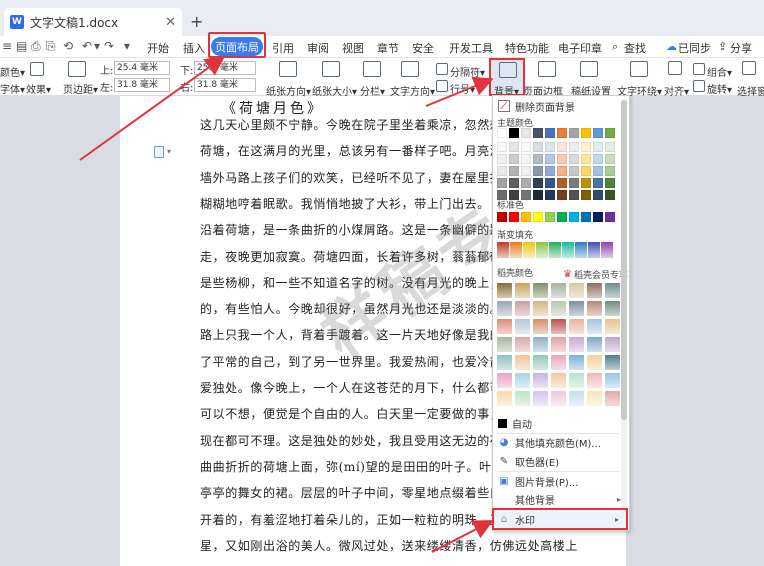 The height and width of the screenshot is (566, 764). What do you see at coordinates (225, 85) in the screenshot?
I see `margin-right-input: 31.8 毫米` at bounding box center [225, 85].